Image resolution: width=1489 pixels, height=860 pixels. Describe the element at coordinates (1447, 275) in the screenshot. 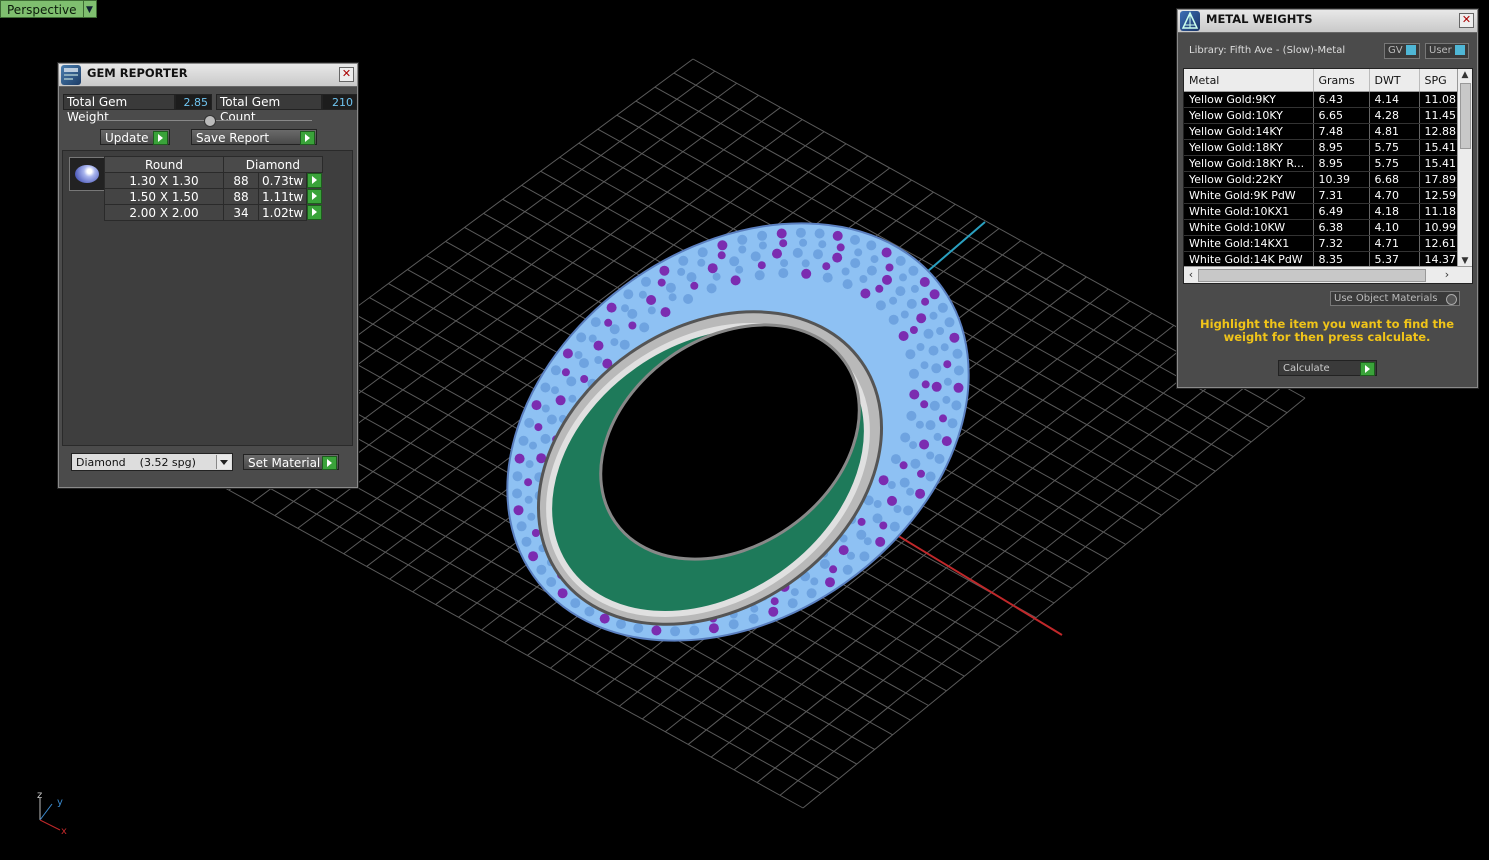

I see `scroll-right-icon: ›` at that location.